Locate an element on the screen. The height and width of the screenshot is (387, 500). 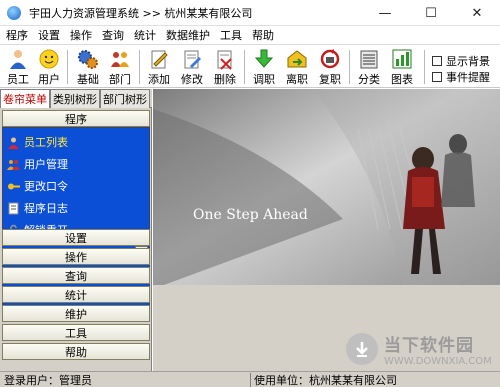
list-item-employee-list: 员工列表 is located at coordinates (76, 142).